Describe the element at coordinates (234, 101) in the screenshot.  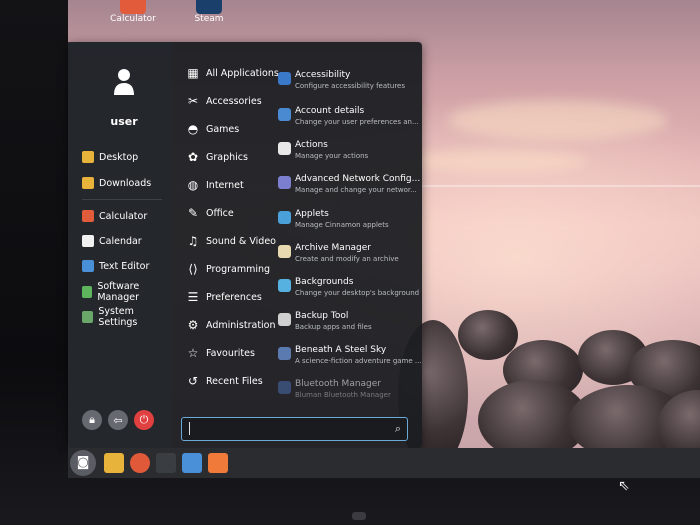
I see `category-label: Accessories` at that location.